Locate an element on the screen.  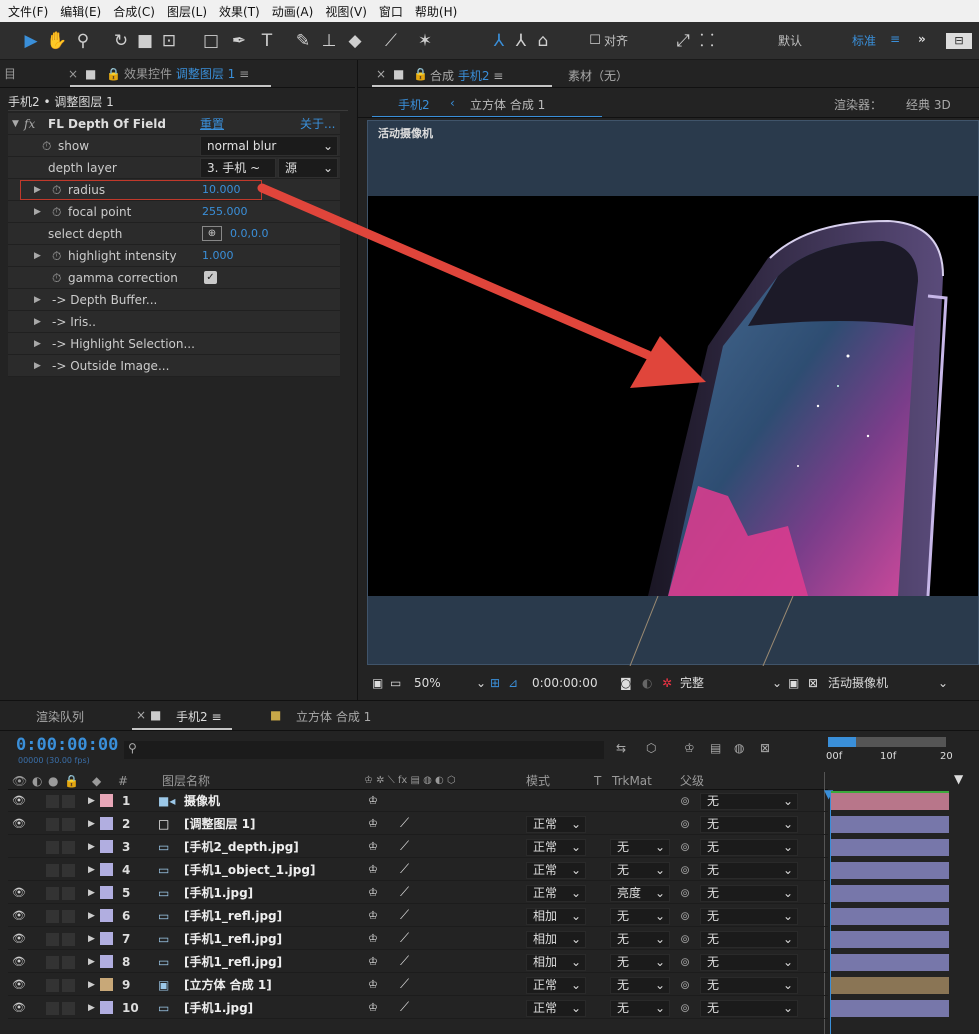
draft-3d-icon: ⬡ is located at coordinates (651, 748).